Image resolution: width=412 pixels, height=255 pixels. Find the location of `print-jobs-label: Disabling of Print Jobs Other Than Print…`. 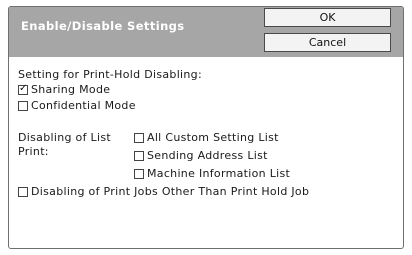

print-jobs-label: Disabling of Print Jobs Other Than Print… is located at coordinates (170, 191).